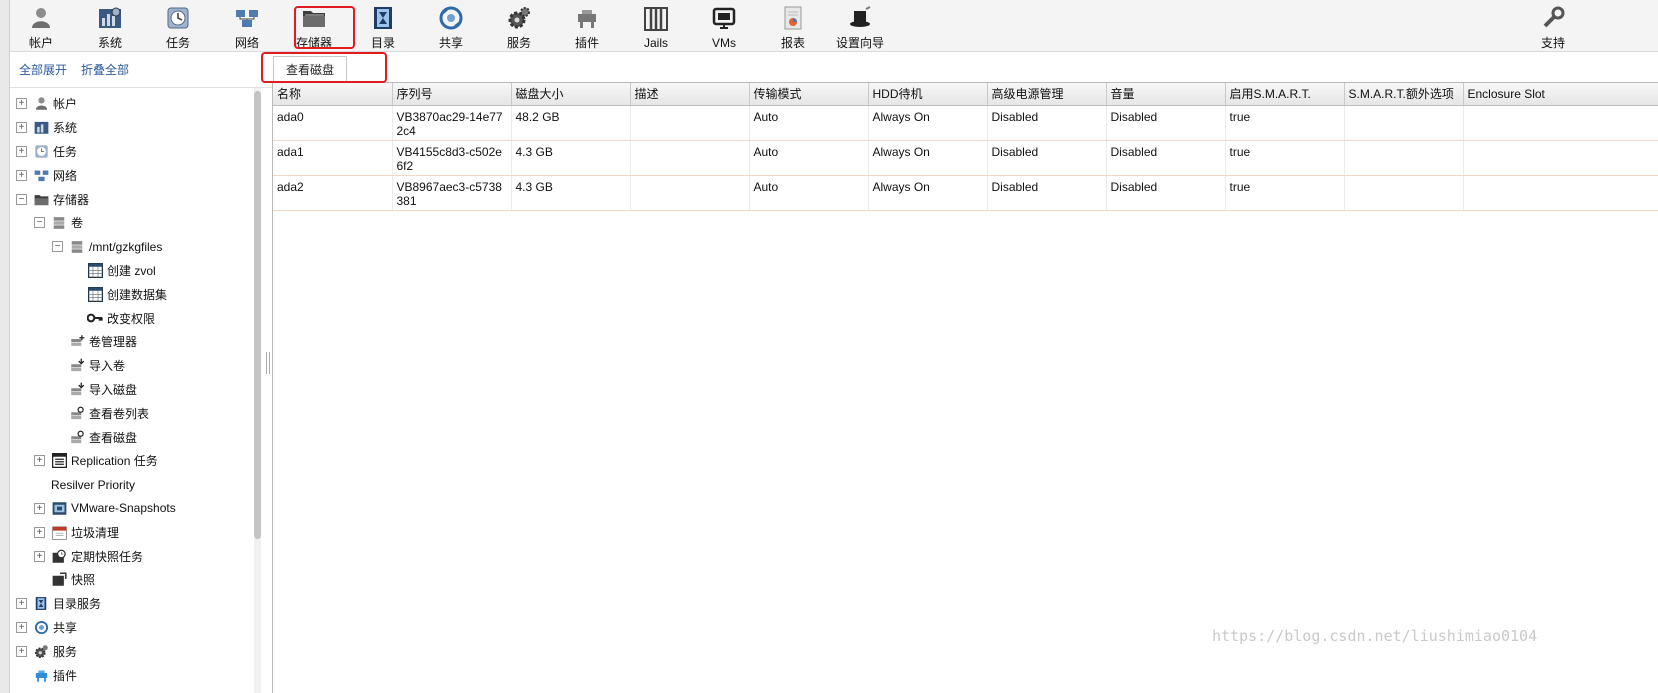 Image resolution: width=1658 pixels, height=693 pixels. I want to click on tree-item: 卷管理器, so click(145, 342).